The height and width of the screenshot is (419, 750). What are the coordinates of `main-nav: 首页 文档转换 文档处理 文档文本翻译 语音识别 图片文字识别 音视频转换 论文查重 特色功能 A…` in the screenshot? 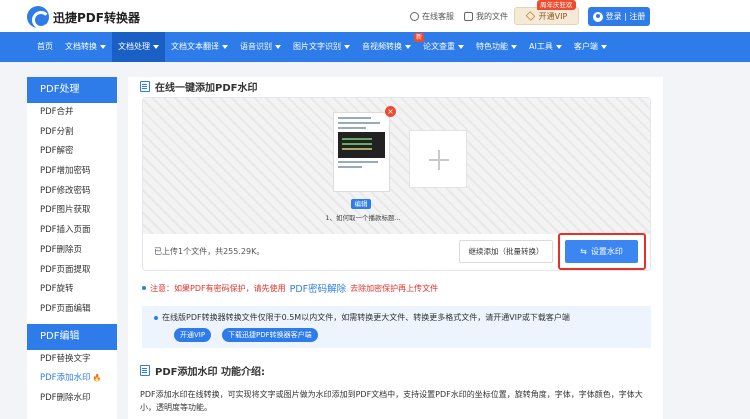 It's located at (375, 47).